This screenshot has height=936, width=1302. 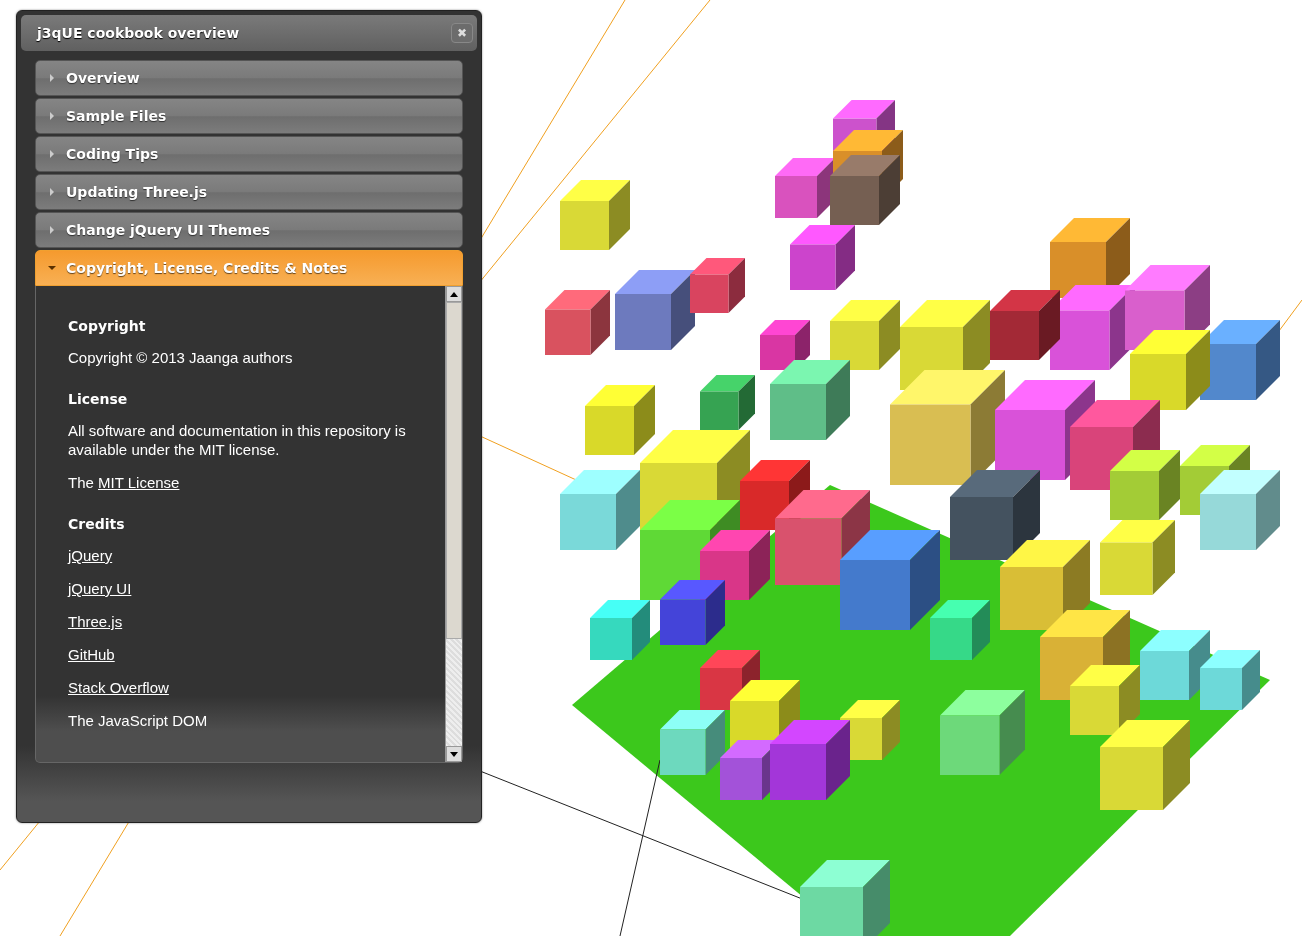 What do you see at coordinates (91, 654) in the screenshot?
I see `credit-link: GitHub` at bounding box center [91, 654].